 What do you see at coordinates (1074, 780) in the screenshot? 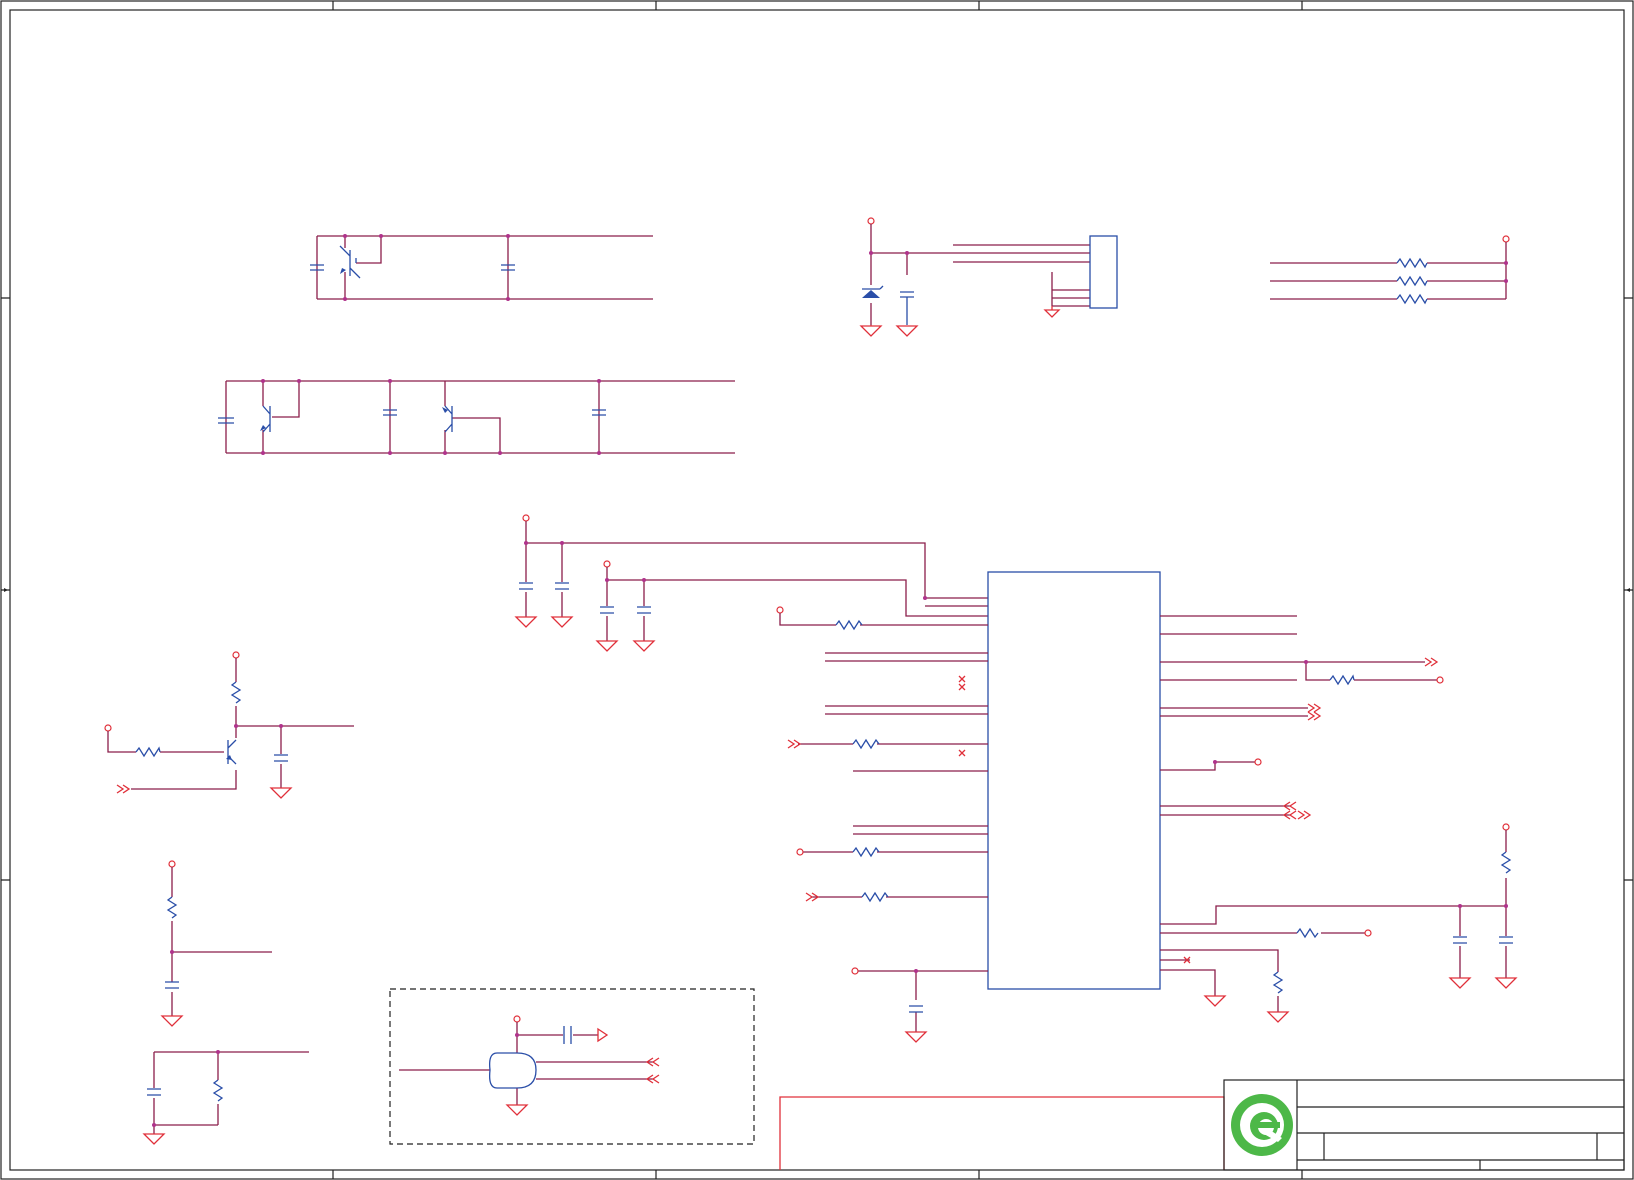
I see `main-ic` at bounding box center [1074, 780].